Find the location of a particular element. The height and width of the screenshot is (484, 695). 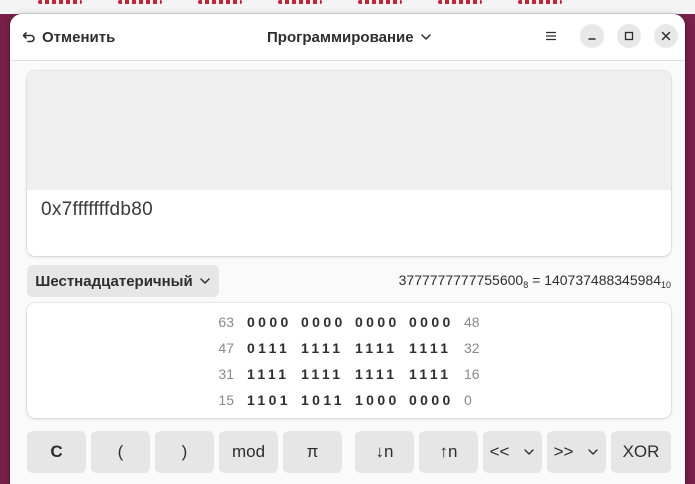

bit-index-low: 0 is located at coordinates (468, 400).